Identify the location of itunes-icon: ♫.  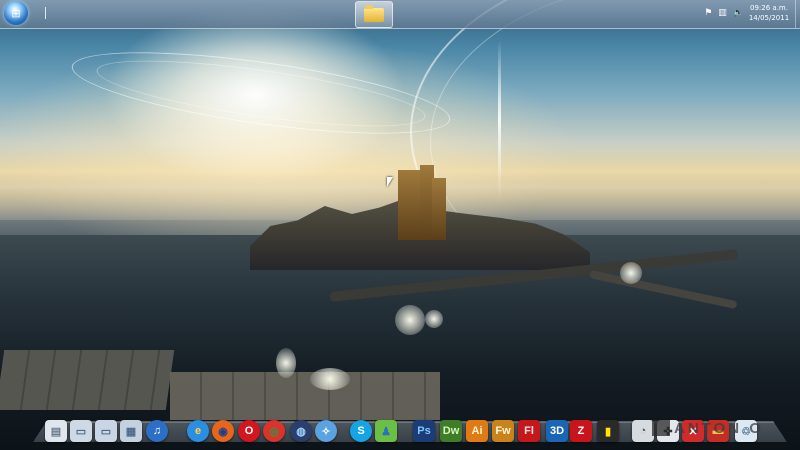
(157, 431).